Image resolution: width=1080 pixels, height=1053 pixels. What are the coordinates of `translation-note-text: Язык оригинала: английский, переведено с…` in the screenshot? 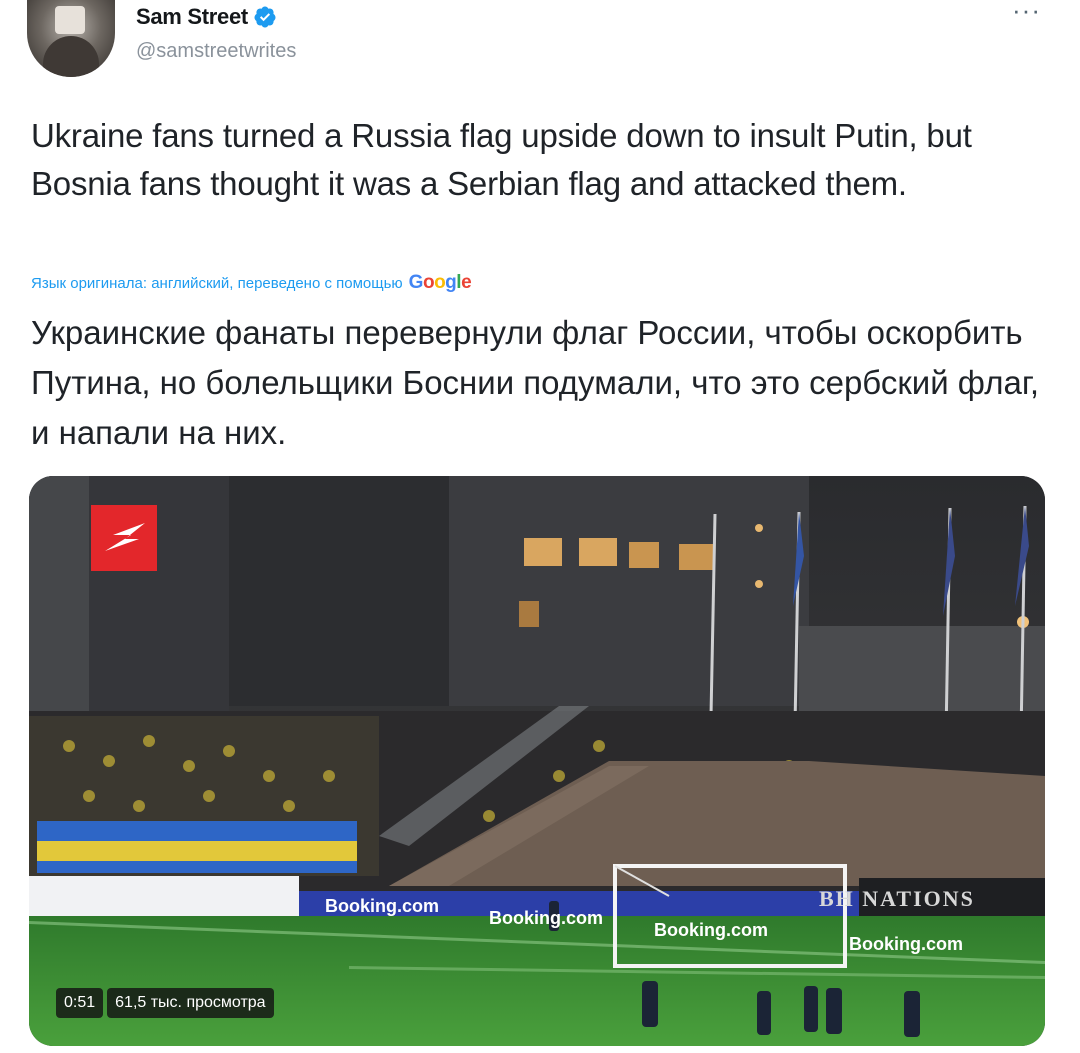 It's located at (217, 283).